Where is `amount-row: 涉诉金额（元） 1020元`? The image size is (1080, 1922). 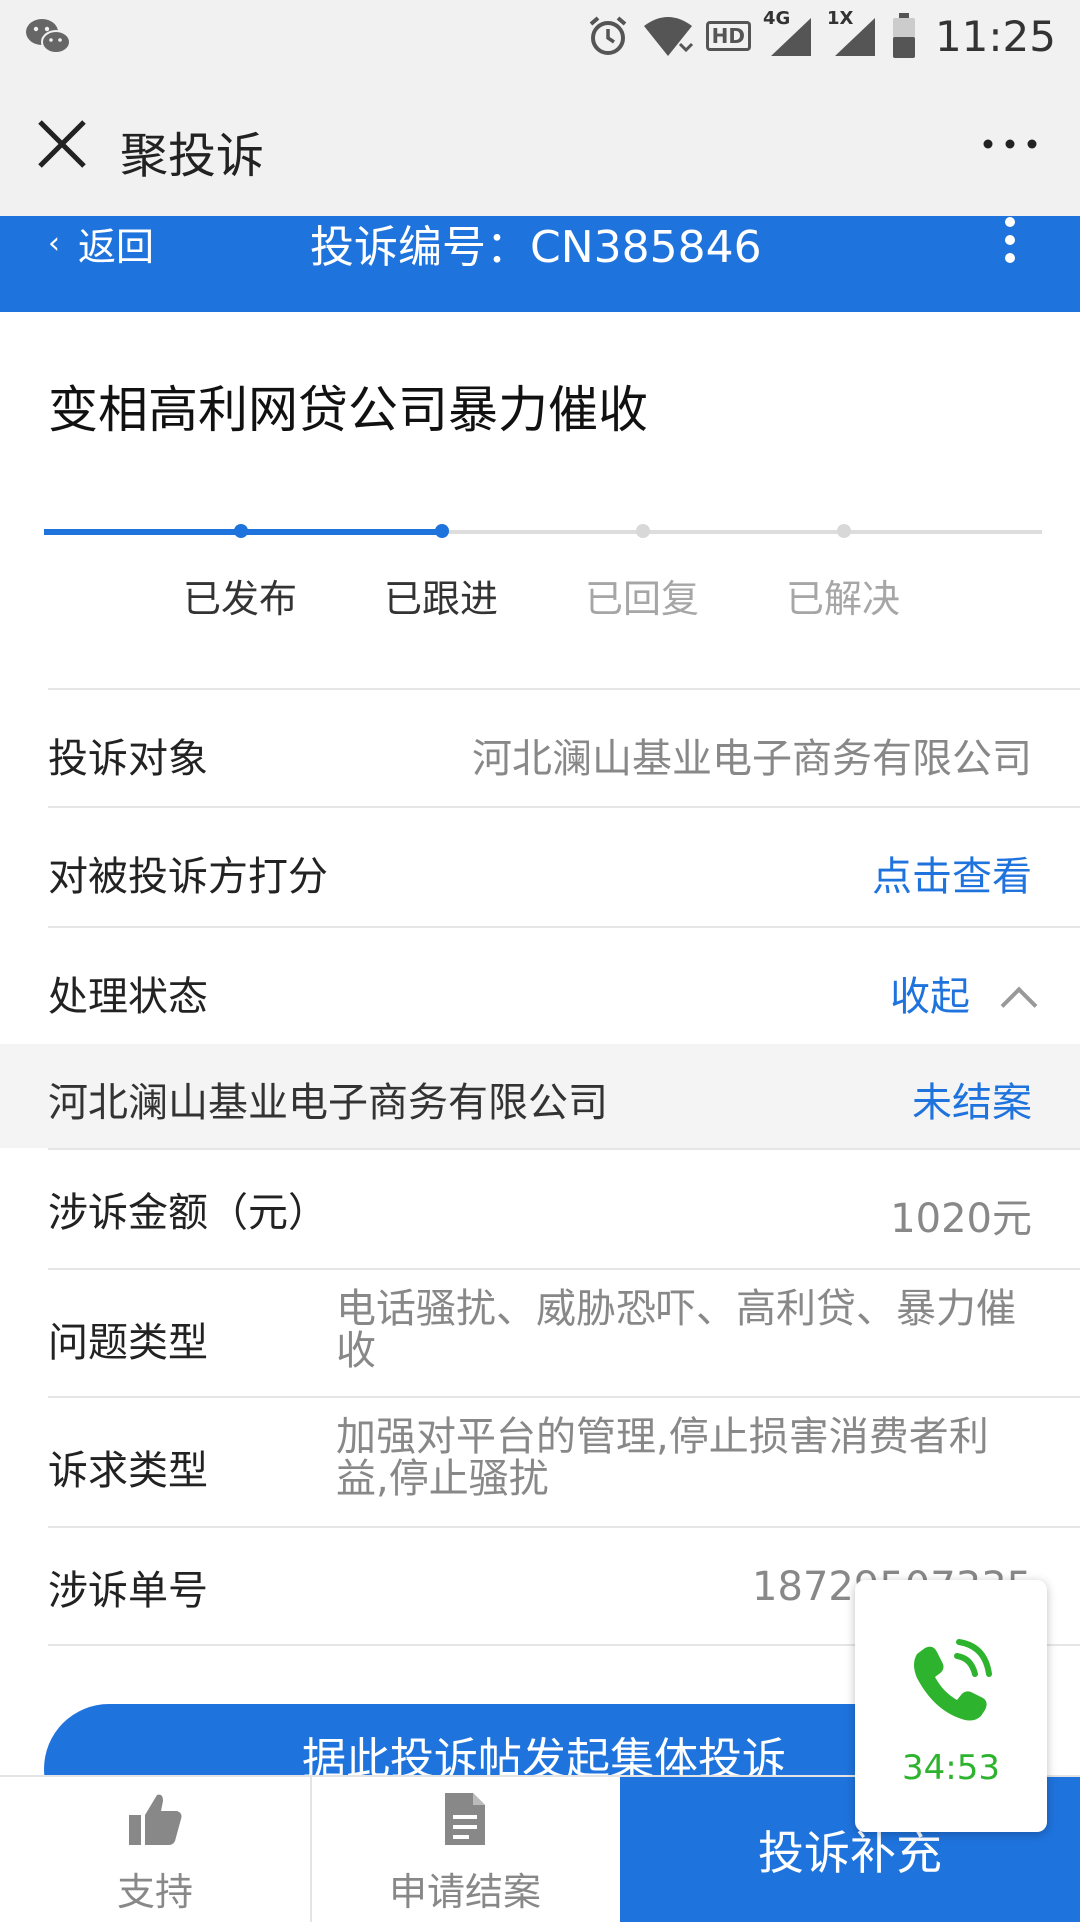
amount-row: 涉诉金额（元） 1020元 is located at coordinates (564, 1208).